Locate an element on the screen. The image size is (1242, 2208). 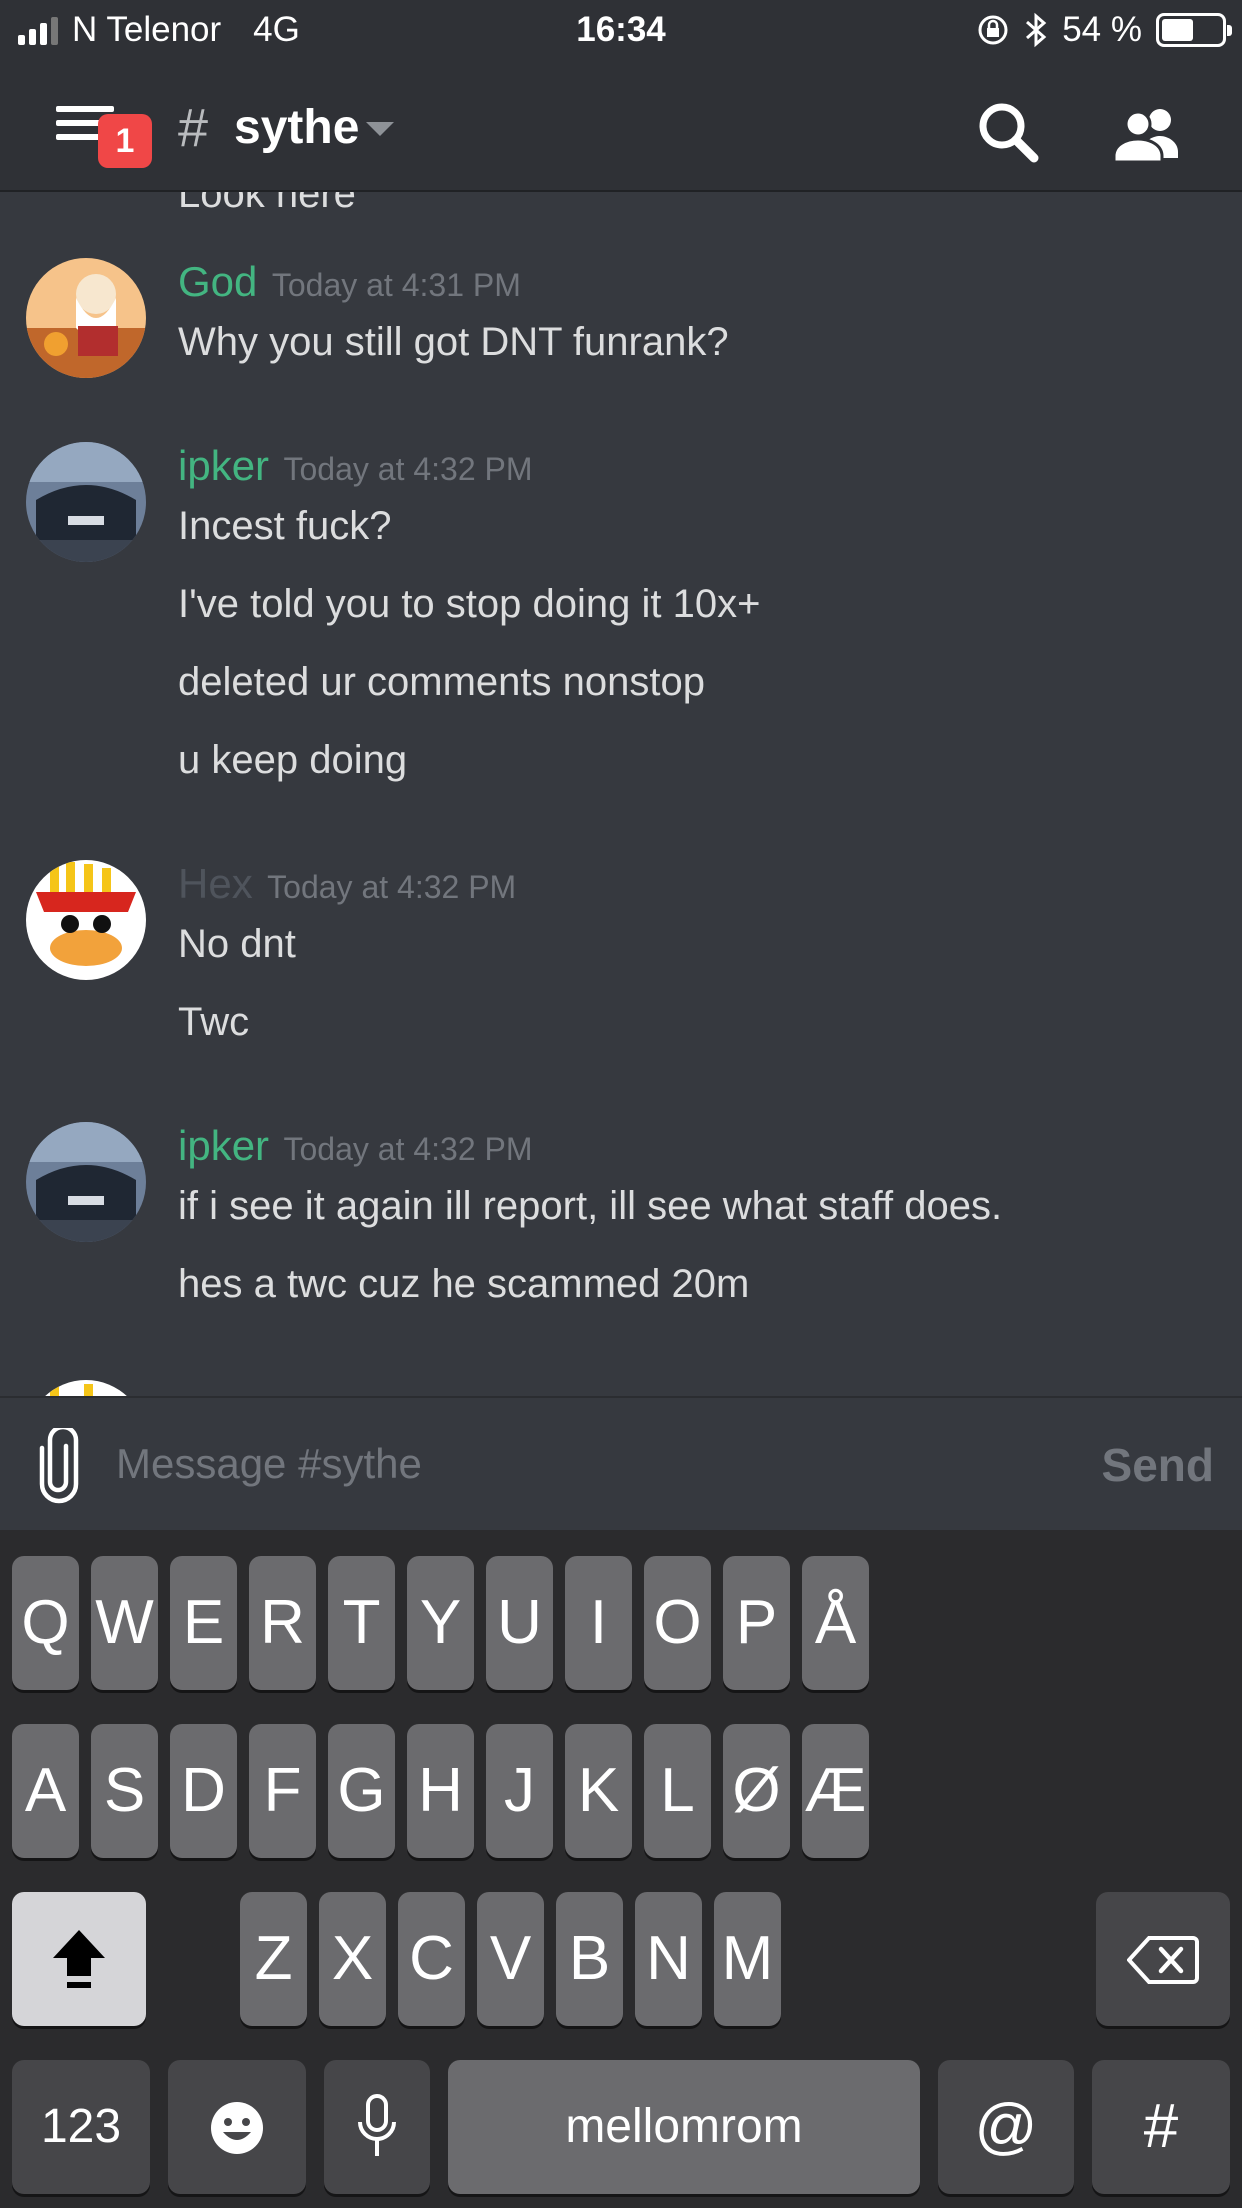
message-text: deleted ur comments nonstop is located at coordinates (441, 682).